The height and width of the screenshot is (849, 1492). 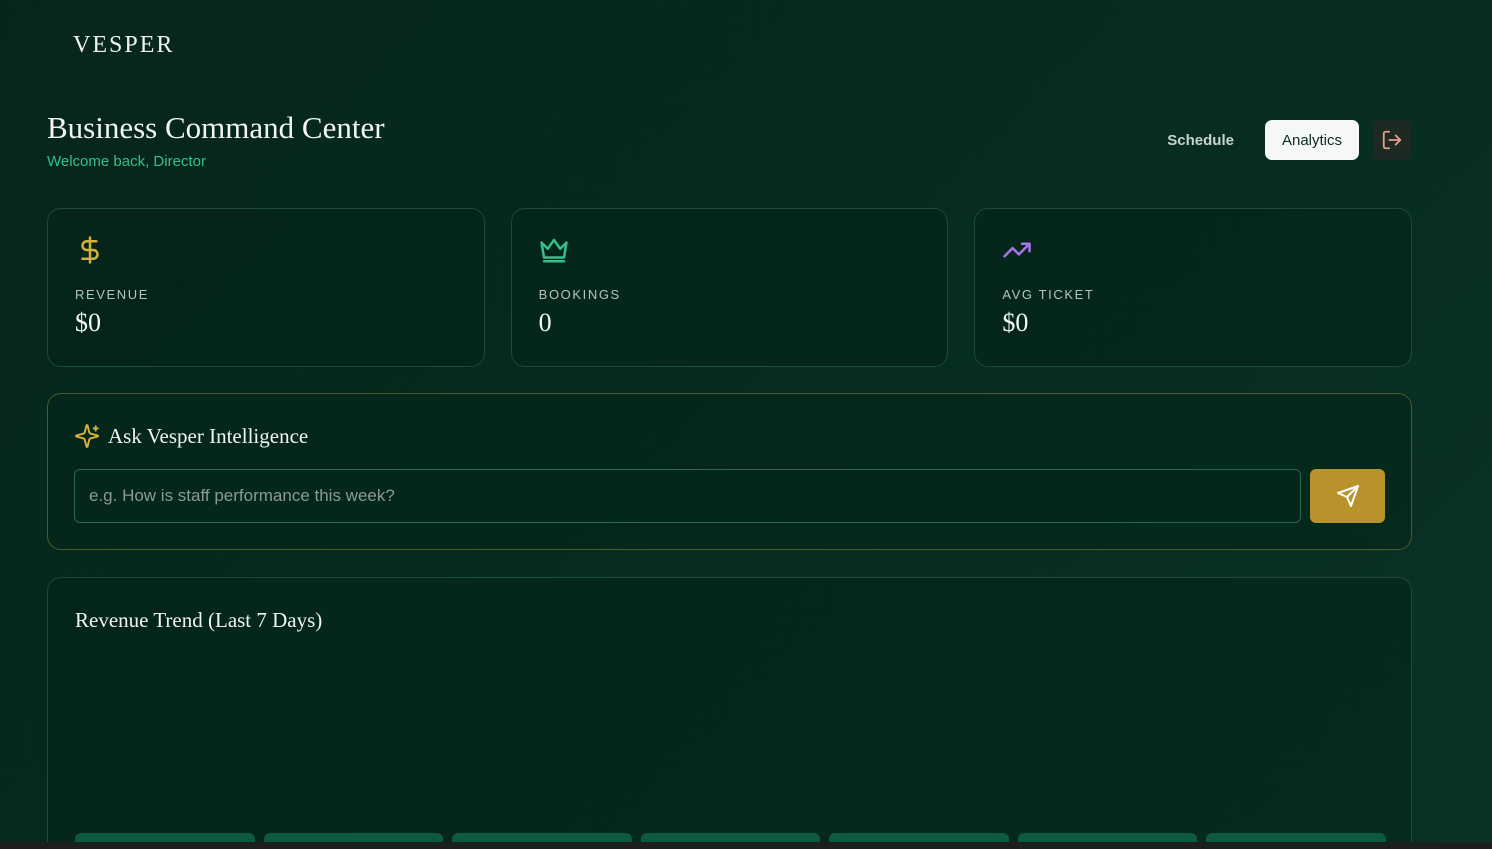 What do you see at coordinates (1311, 140) in the screenshot?
I see `analytics-button: Analytics` at bounding box center [1311, 140].